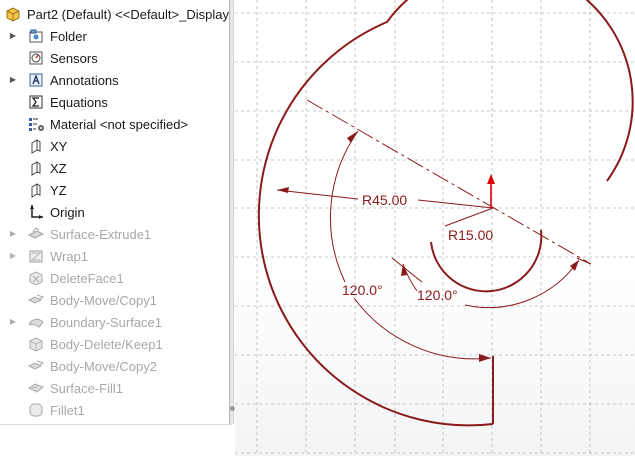 The image size is (635, 456). I want to click on tree-item-label: Surface-Fill1, so click(86, 388).